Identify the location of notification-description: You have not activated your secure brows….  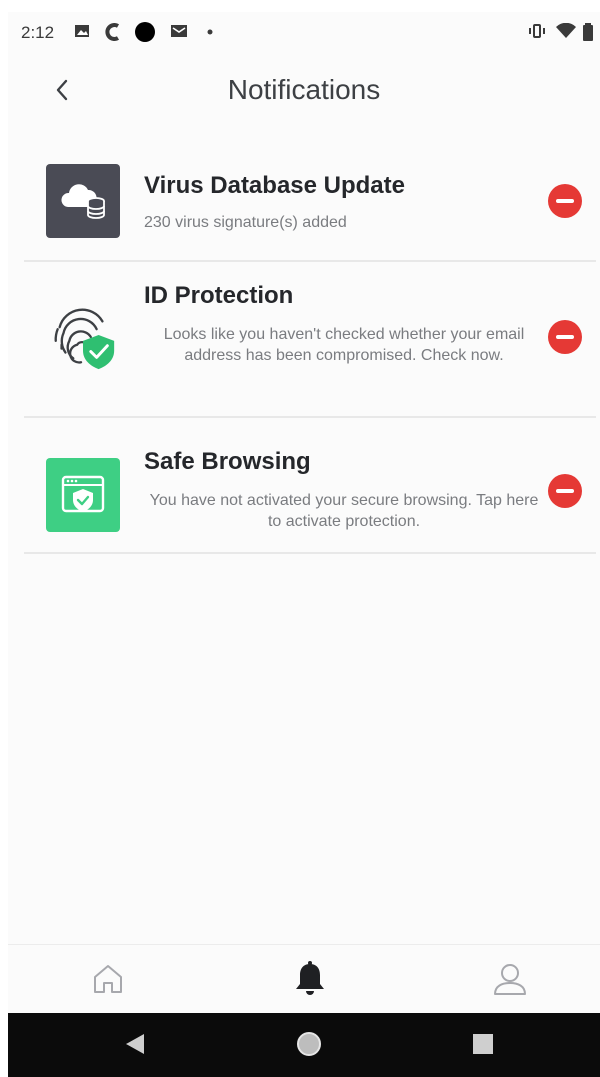
(344, 511).